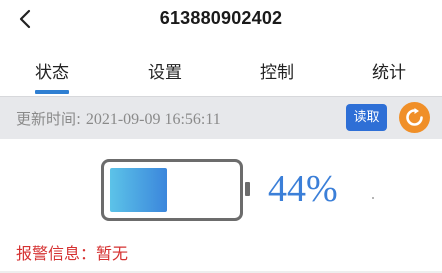 This screenshot has width=442, height=273. I want to click on header-bar: 613880902402, so click(221, 20).